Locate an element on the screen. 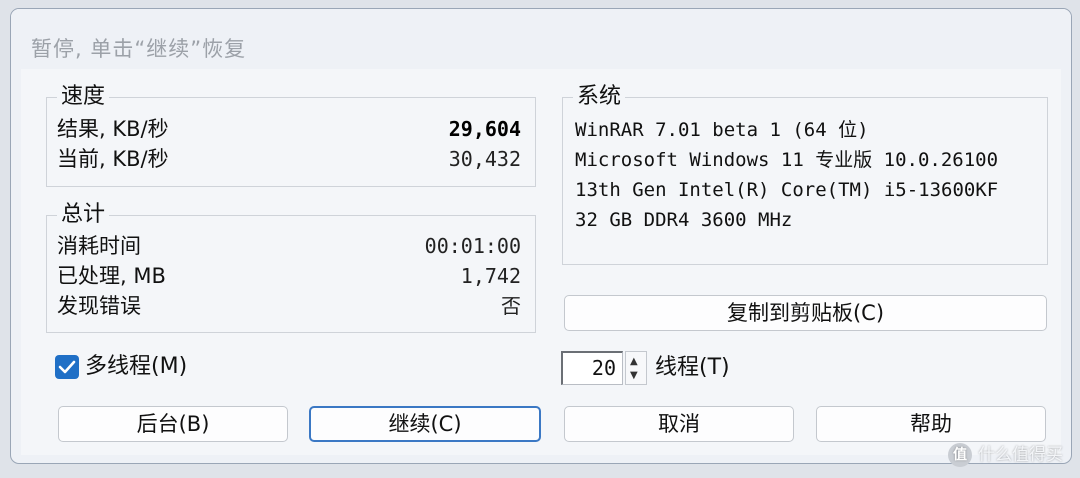  cancel-button: 取消 is located at coordinates (679, 424).